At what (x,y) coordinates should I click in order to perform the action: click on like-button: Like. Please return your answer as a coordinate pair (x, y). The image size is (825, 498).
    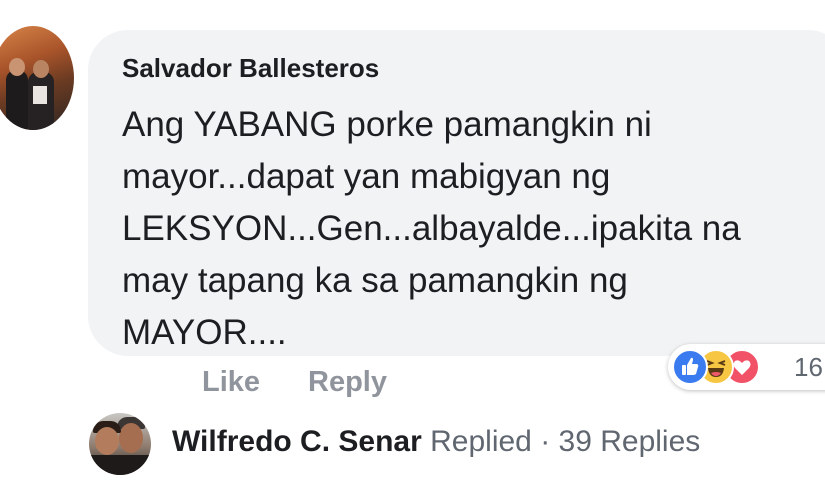
    Looking at the image, I should click on (231, 382).